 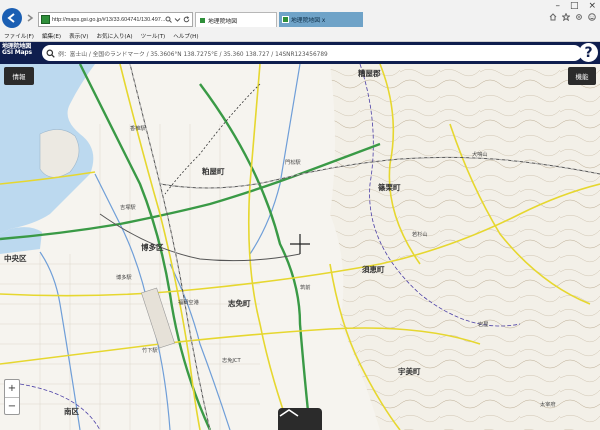 What do you see at coordinates (138, 128) in the screenshot?
I see `label-kashii: 香椎駅` at bounding box center [138, 128].